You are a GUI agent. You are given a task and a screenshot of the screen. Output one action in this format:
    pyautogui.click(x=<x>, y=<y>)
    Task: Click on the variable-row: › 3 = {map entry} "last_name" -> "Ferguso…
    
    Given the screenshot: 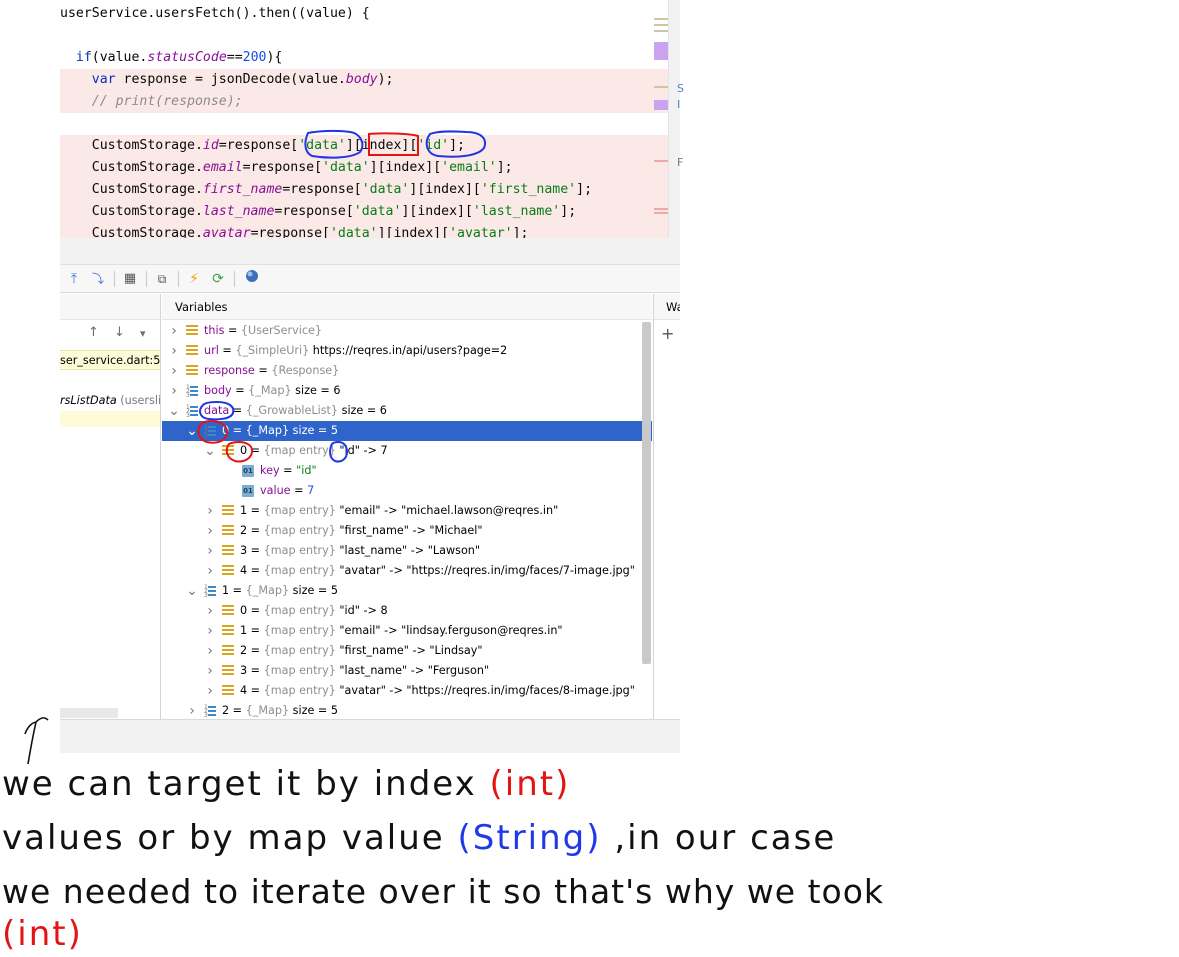 What is the action you would take?
    pyautogui.click(x=407, y=671)
    